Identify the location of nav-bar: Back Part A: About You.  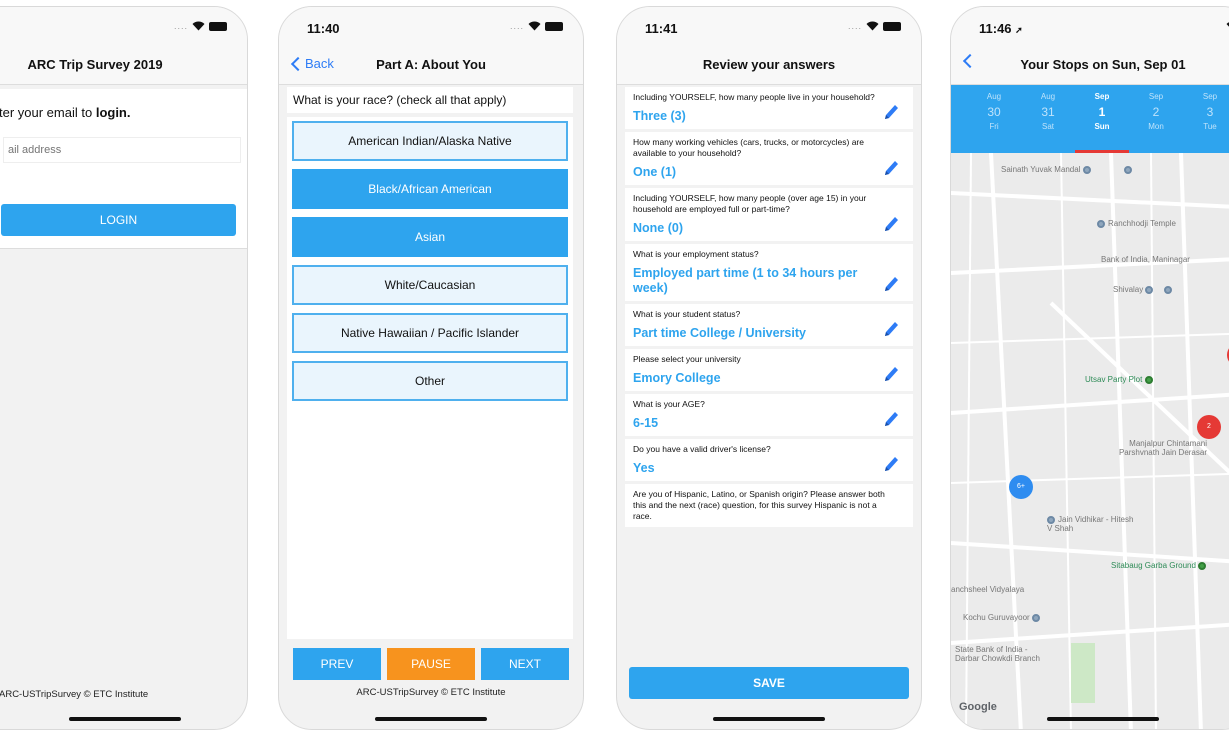
(431, 65).